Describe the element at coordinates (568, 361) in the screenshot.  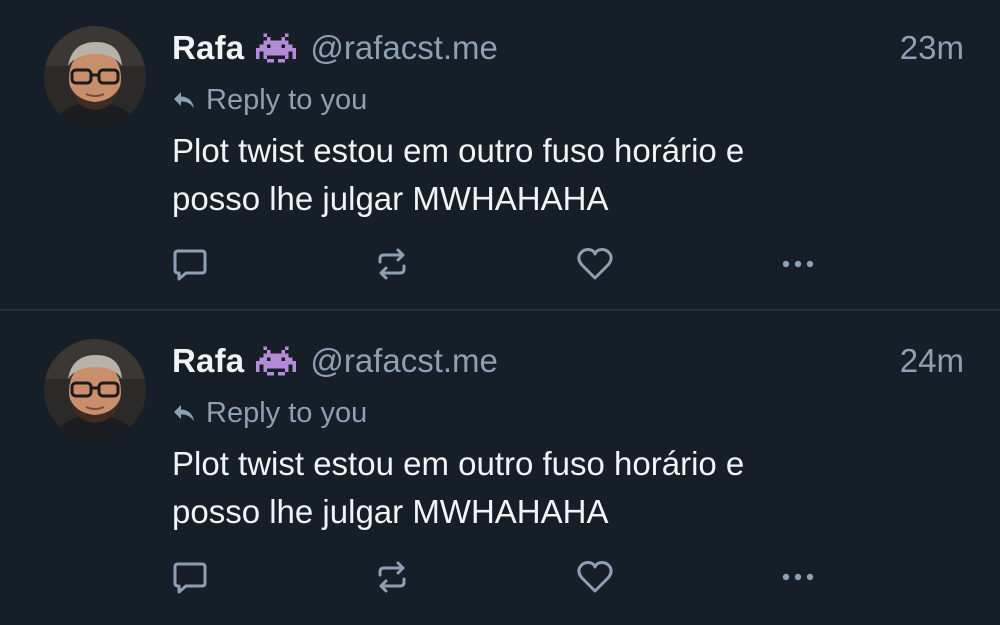
I see `post-header: Rafa @rafacst.me 24m` at that location.